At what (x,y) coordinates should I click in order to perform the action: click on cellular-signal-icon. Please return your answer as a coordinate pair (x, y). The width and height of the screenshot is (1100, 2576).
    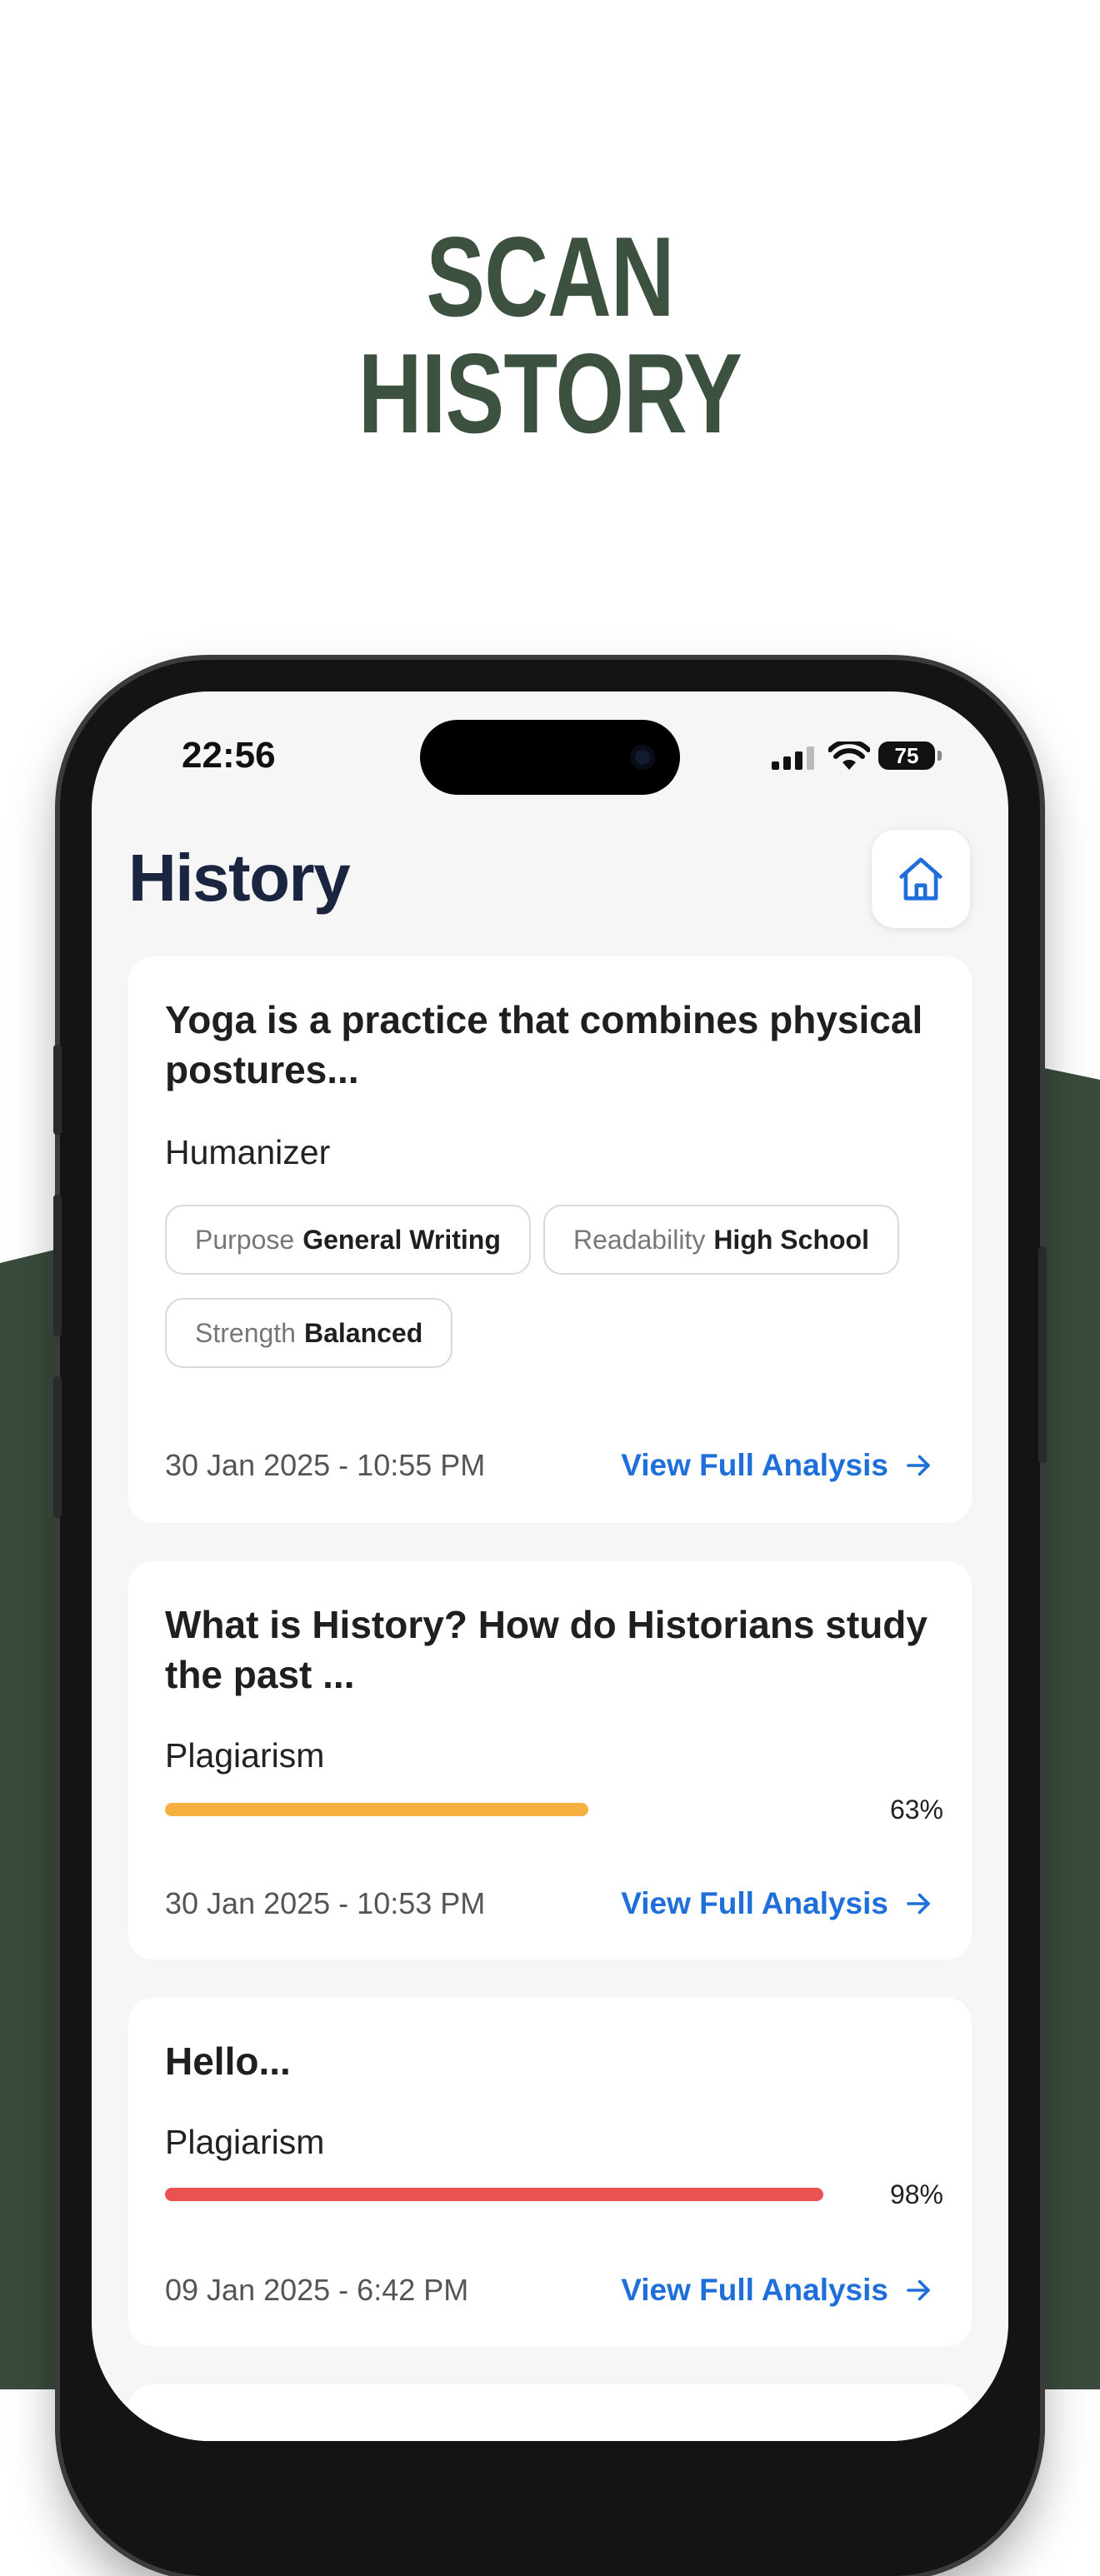
    Looking at the image, I should click on (795, 758).